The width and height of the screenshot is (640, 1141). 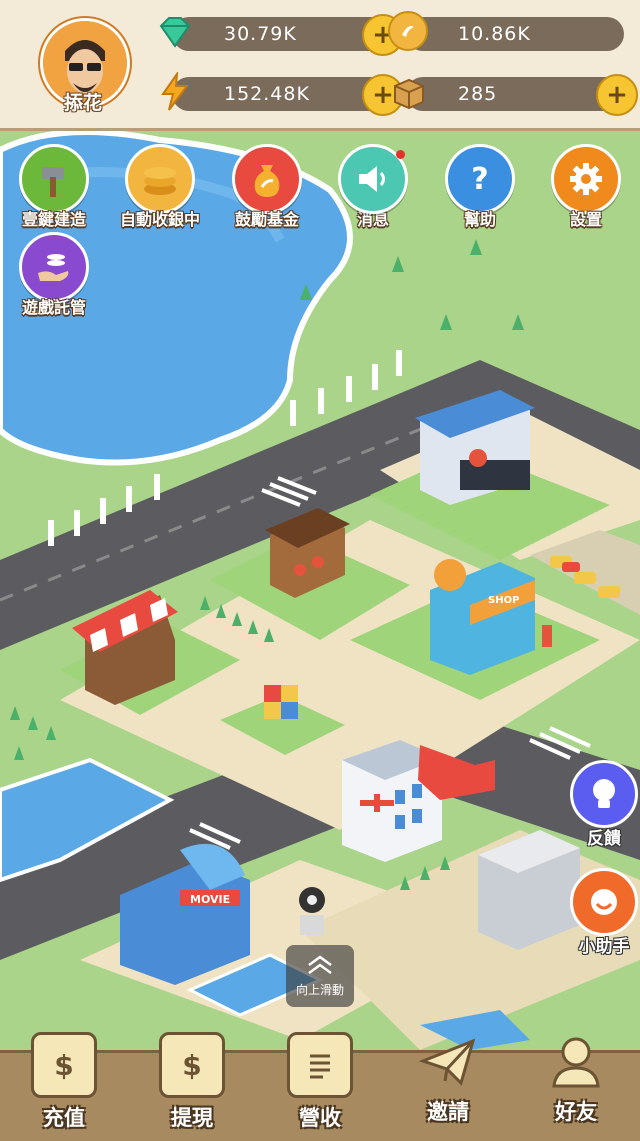 What do you see at coordinates (319, 990) in the screenshot?
I see `swipe-up-label: 向上滑動` at bounding box center [319, 990].